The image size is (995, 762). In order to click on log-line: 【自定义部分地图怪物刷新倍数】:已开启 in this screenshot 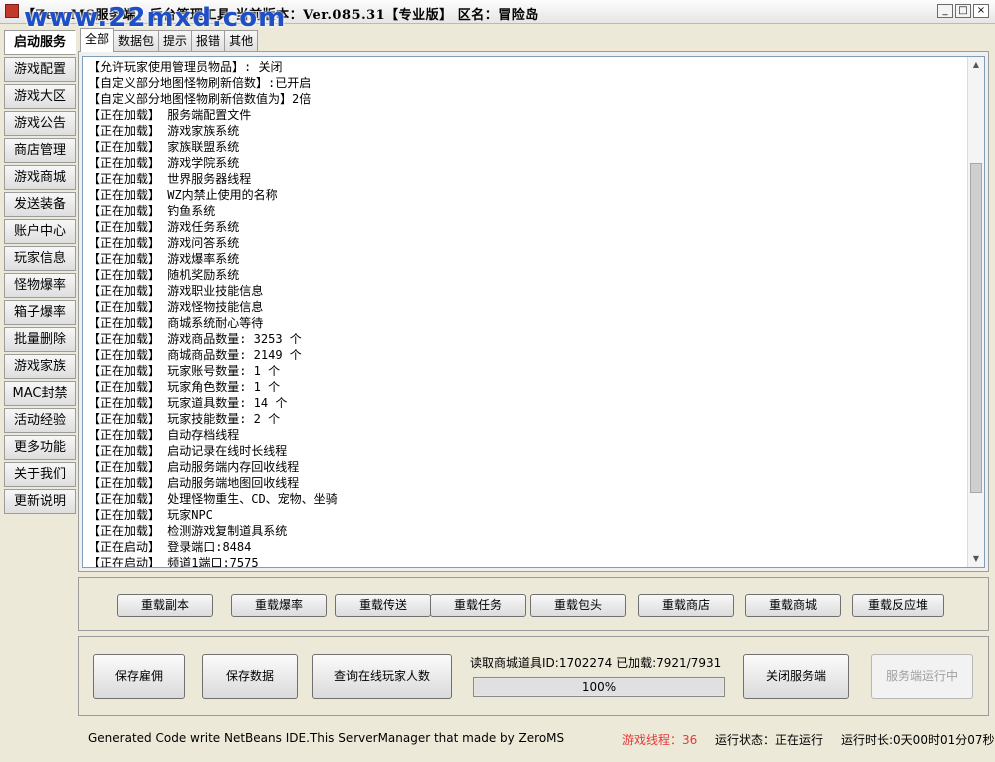, I will do `click(200, 83)`.